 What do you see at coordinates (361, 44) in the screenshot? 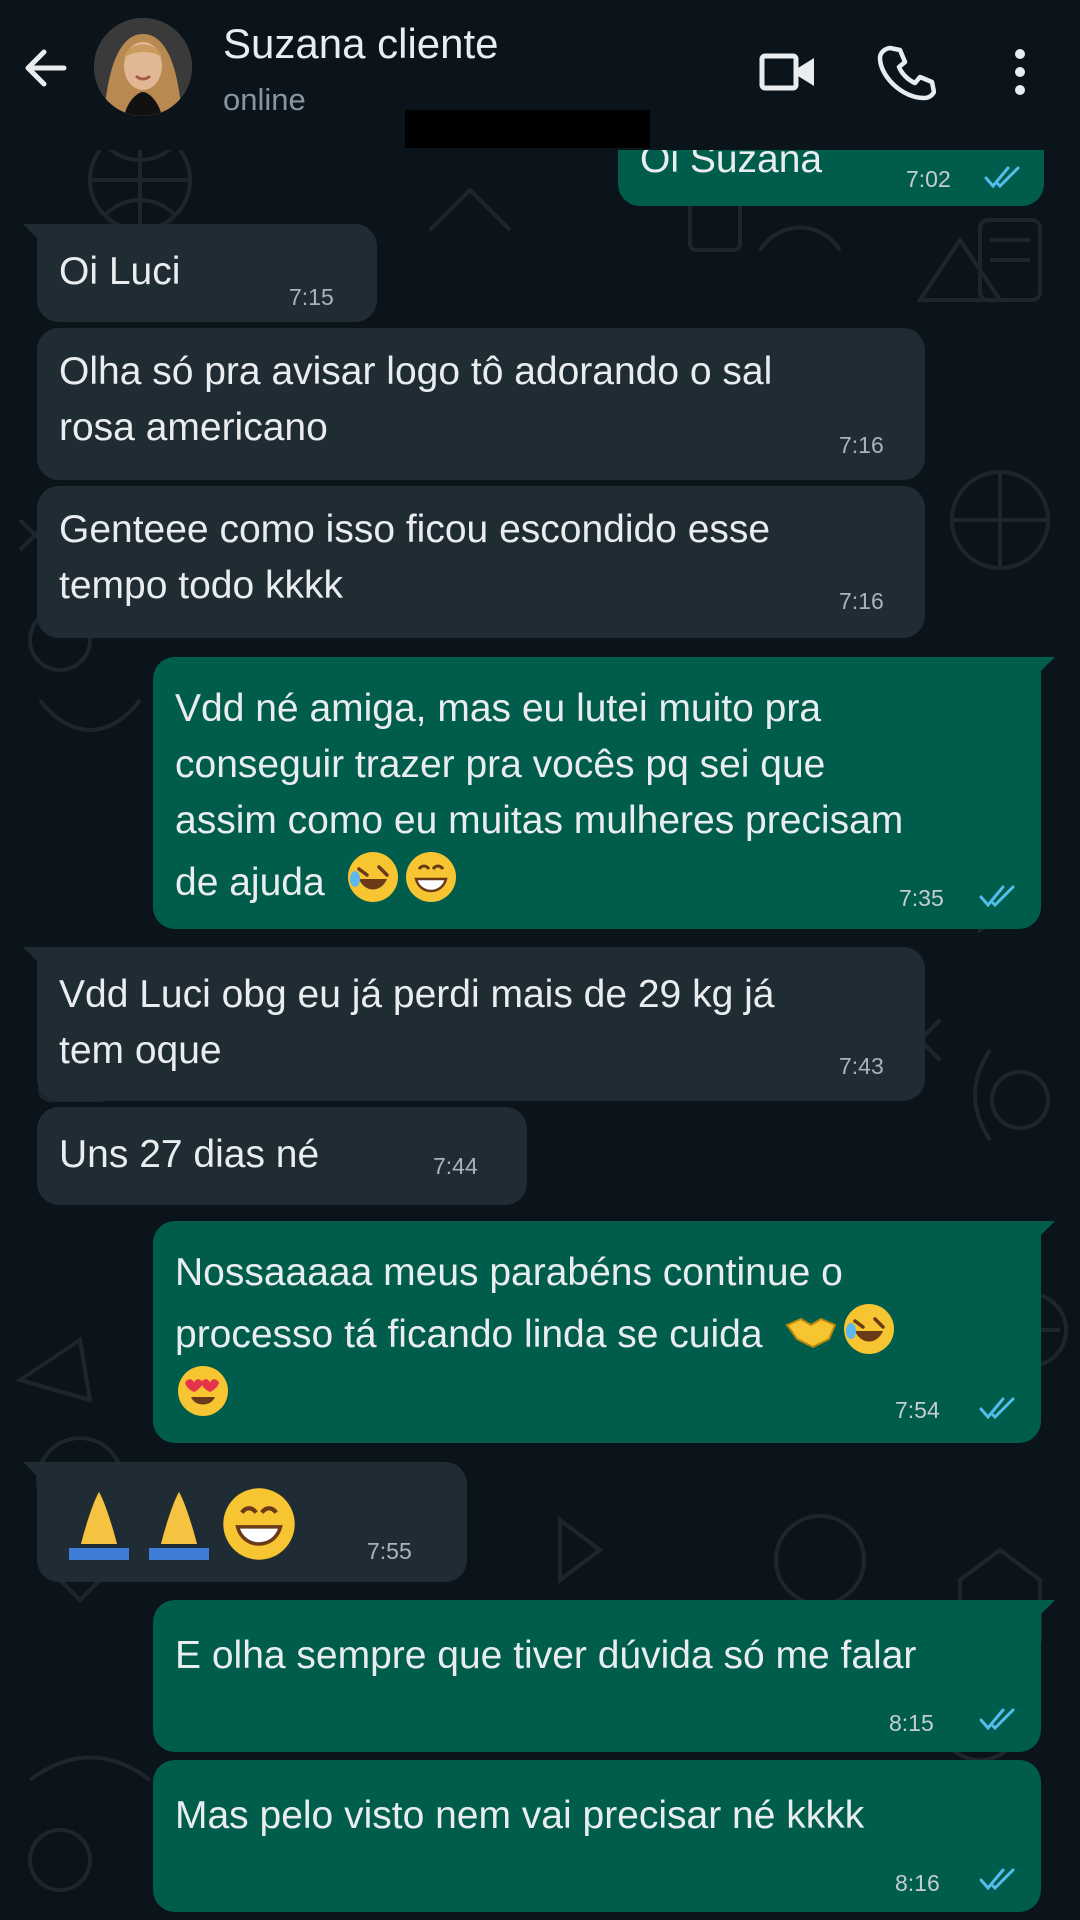
I see `contact-name: Suzana cliente` at bounding box center [361, 44].